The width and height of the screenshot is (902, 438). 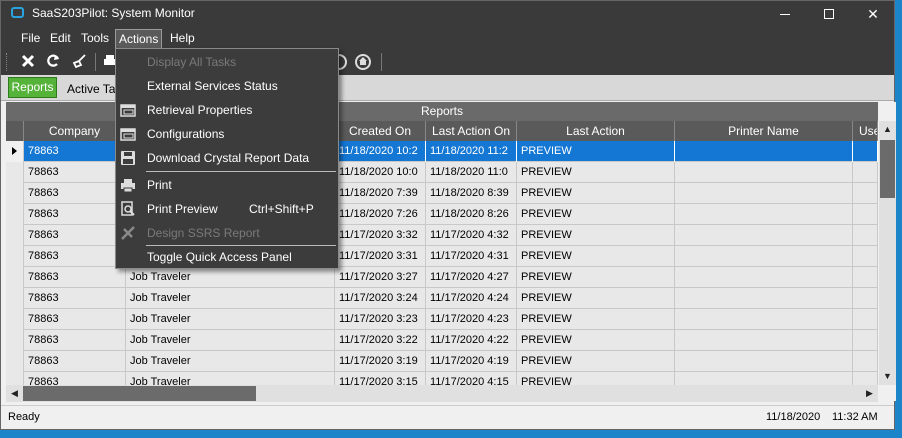 What do you see at coordinates (380, 277) in the screenshot?
I see `cell-created-on: 11/17/2020 3:27` at bounding box center [380, 277].